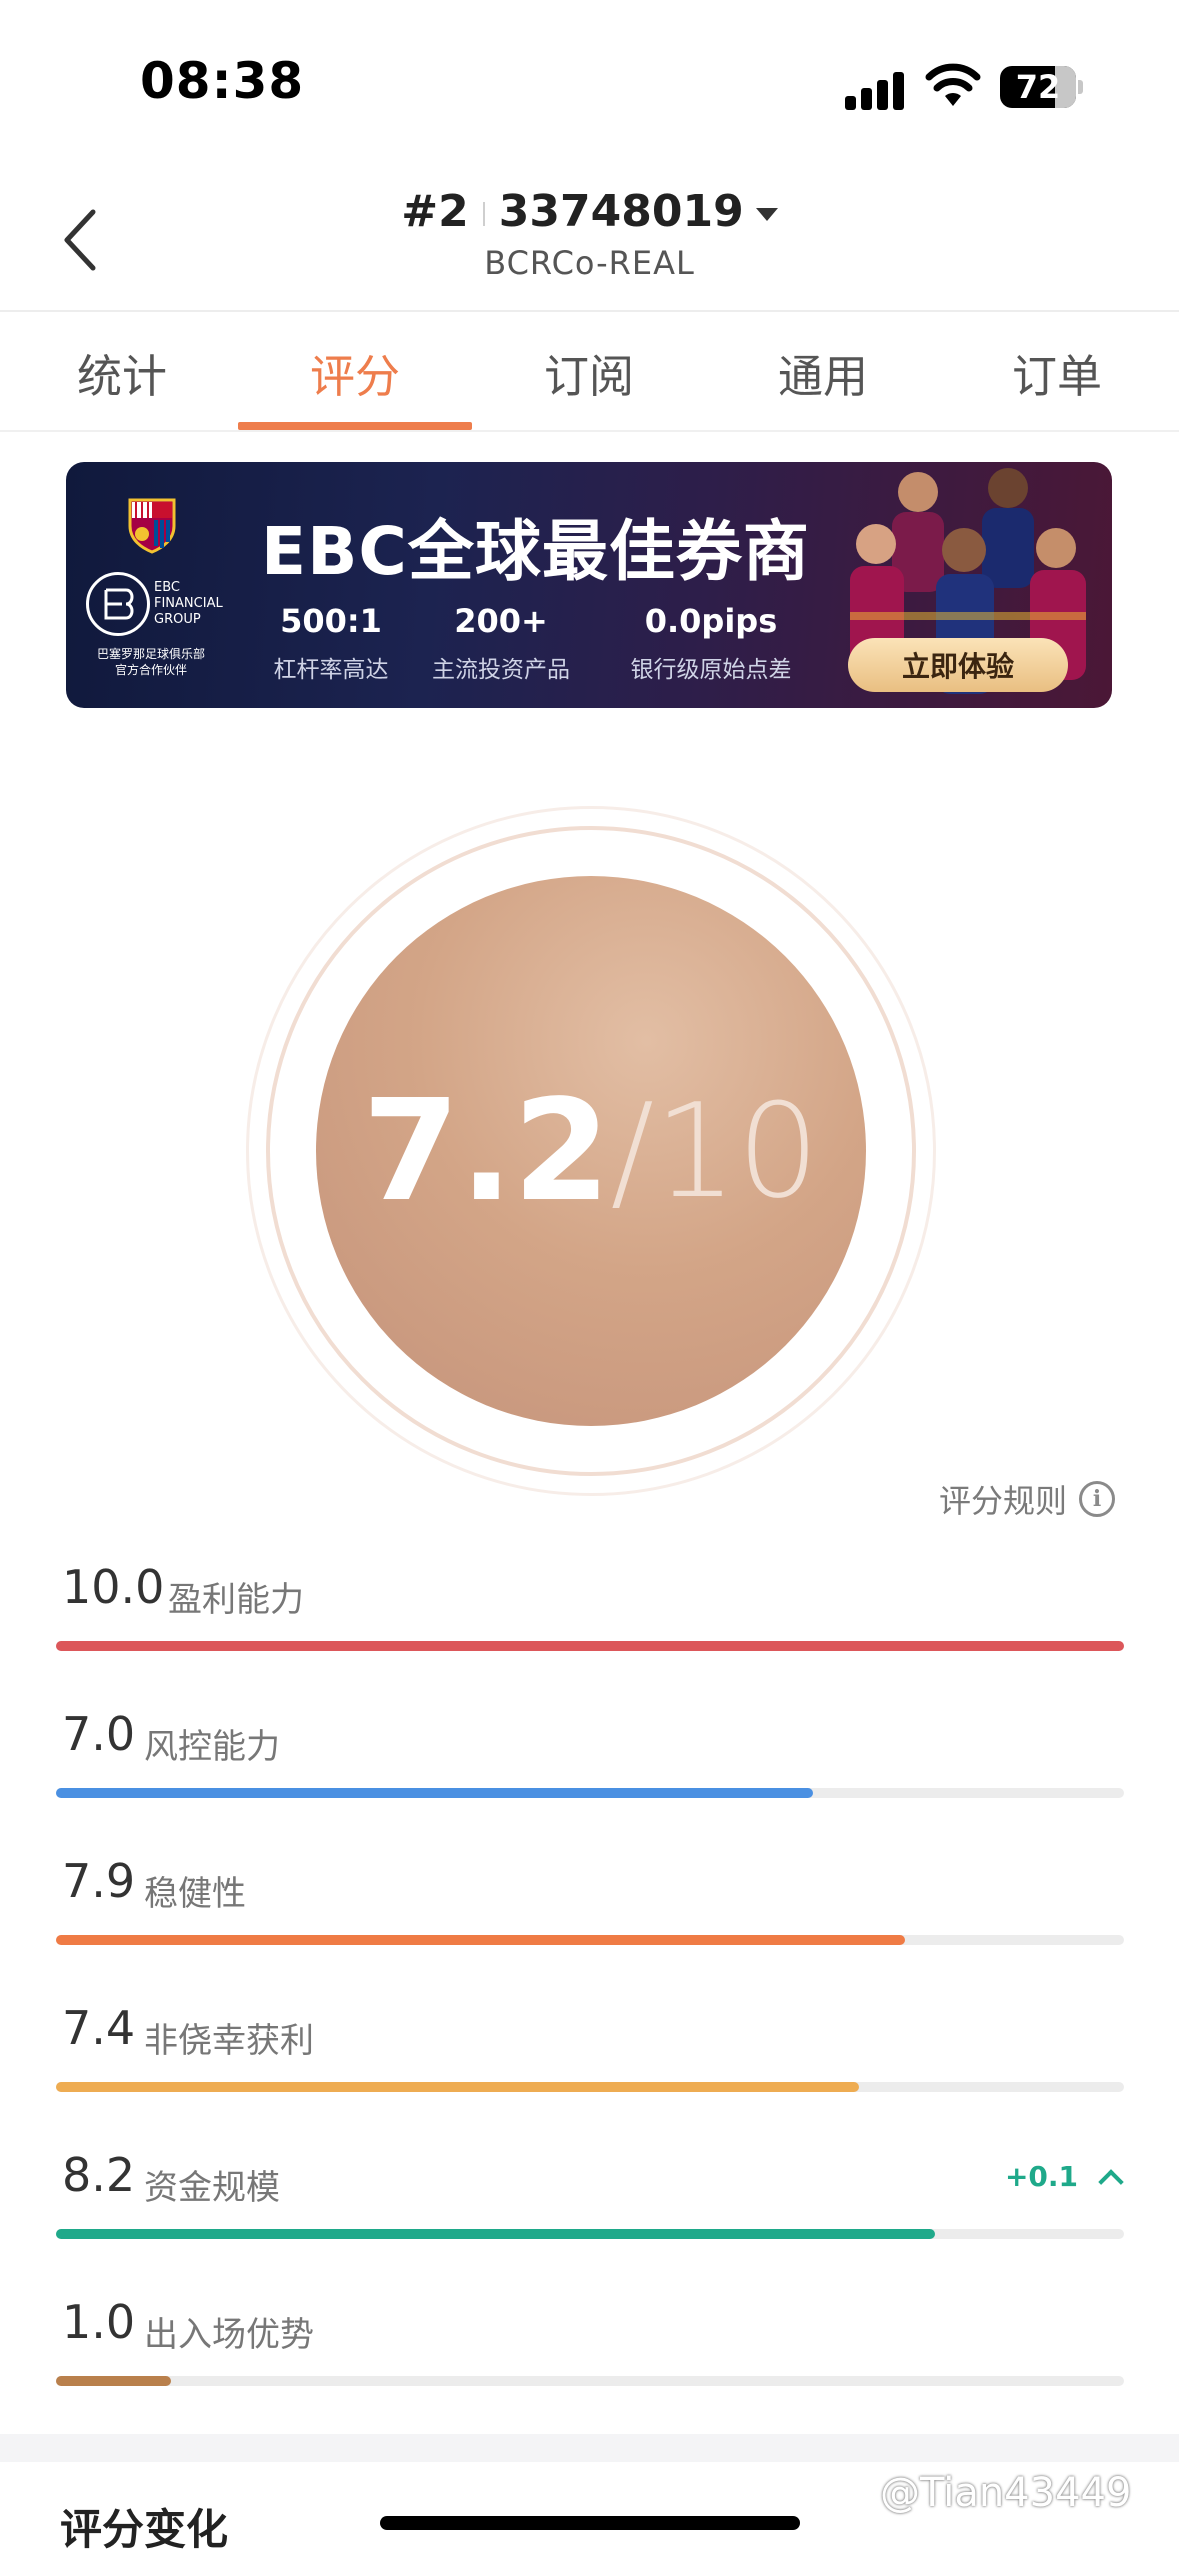 The width and height of the screenshot is (1179, 2556). I want to click on watermark: @Tian43449, so click(1006, 2493).